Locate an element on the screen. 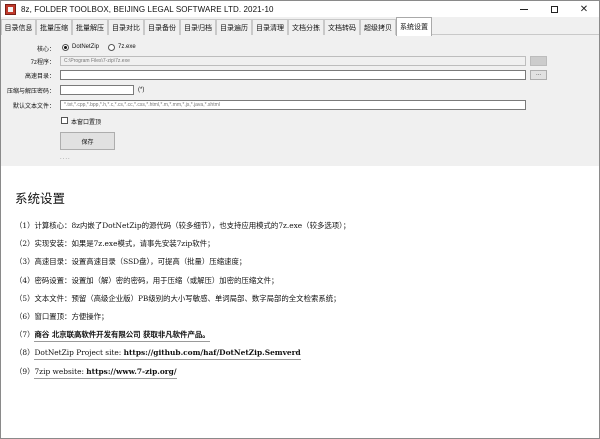  tab-label: 目录归档 is located at coordinates (198, 28).